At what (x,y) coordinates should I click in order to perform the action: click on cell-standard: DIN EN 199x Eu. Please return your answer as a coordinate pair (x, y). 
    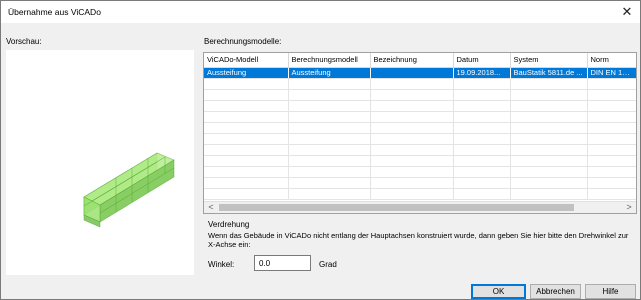
    Looking at the image, I should click on (611, 73).